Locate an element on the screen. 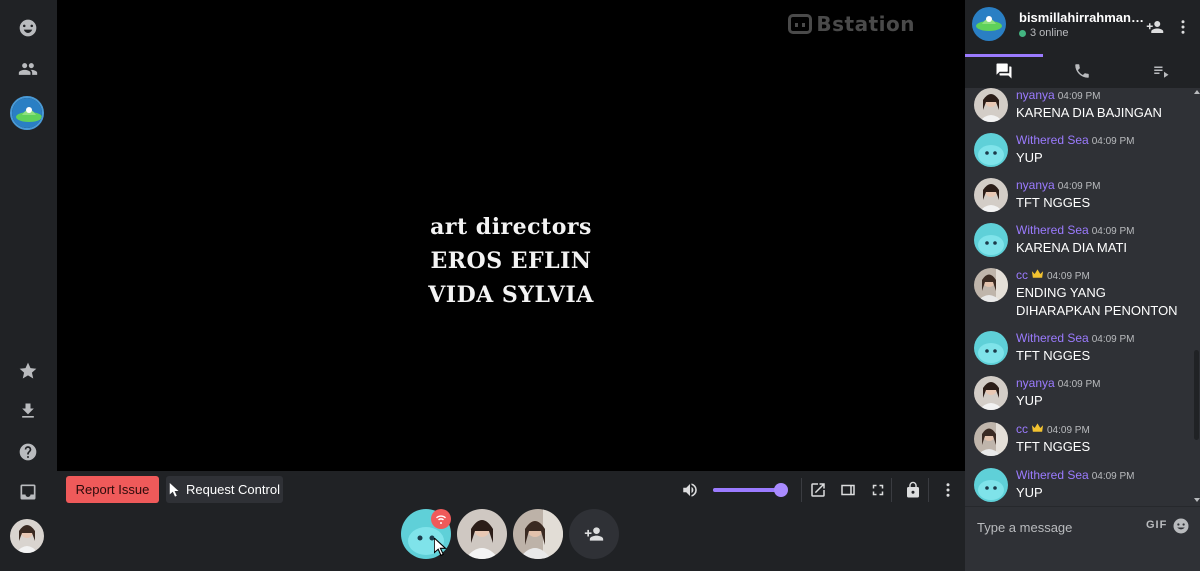 The image size is (1200, 571). left-rail is located at coordinates (28, 285).